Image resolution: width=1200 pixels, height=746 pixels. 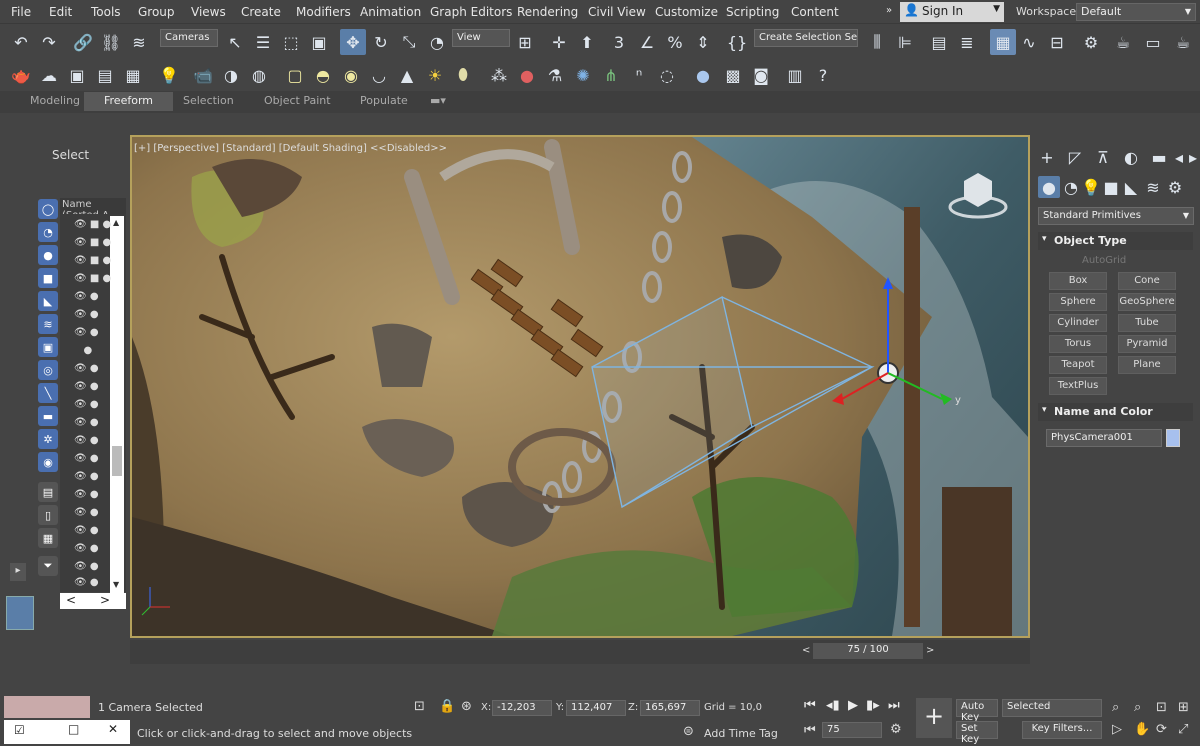 I want to click on menu-civil-view: Civil View, so click(x=617, y=12).